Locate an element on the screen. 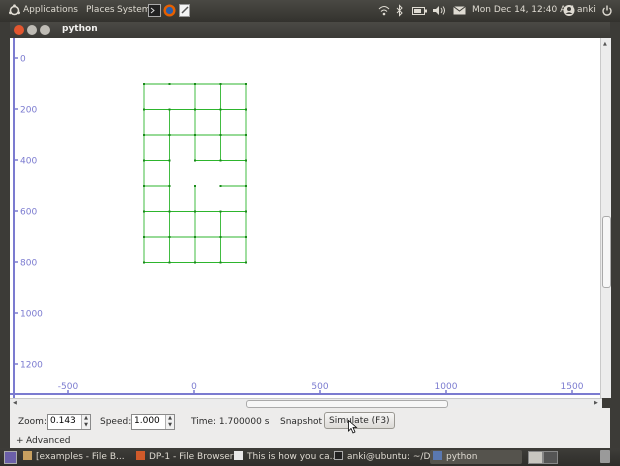 The width and height of the screenshot is (620, 466). x-tick-labels: -500 0 500 1000 1500 is located at coordinates (321, 388).